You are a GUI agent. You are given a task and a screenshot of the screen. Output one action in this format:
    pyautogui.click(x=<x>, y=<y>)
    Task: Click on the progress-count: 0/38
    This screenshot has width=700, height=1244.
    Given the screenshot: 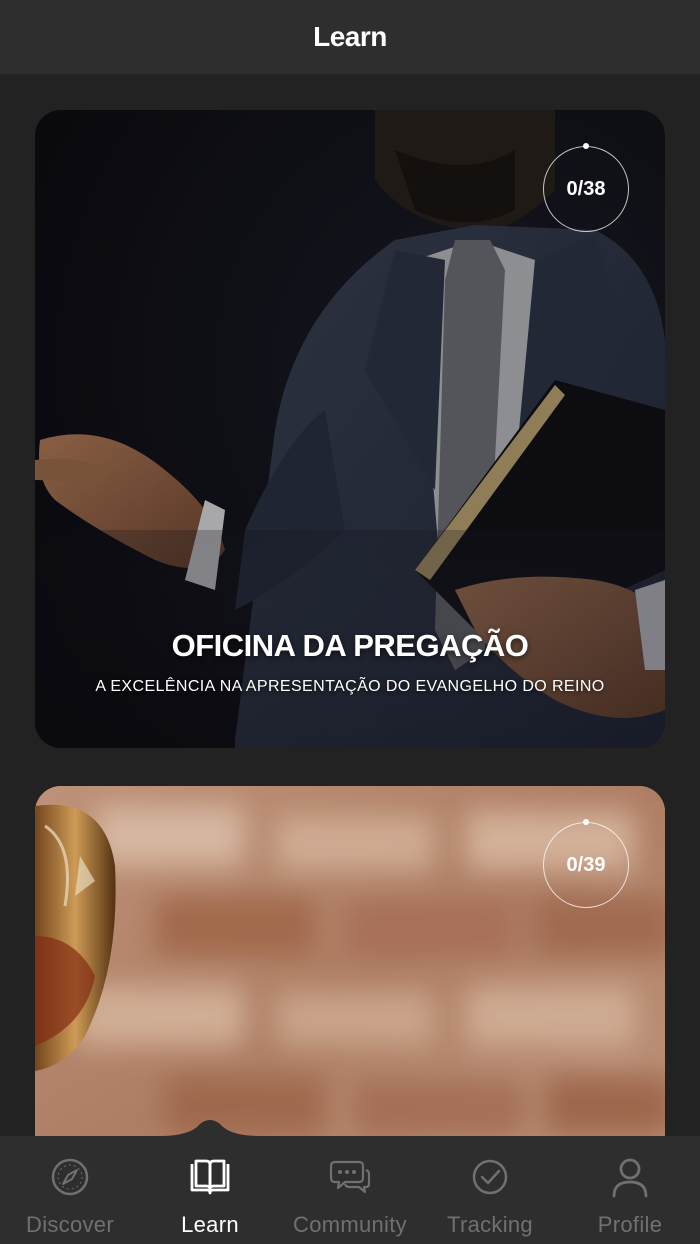 What is the action you would take?
    pyautogui.click(x=586, y=189)
    